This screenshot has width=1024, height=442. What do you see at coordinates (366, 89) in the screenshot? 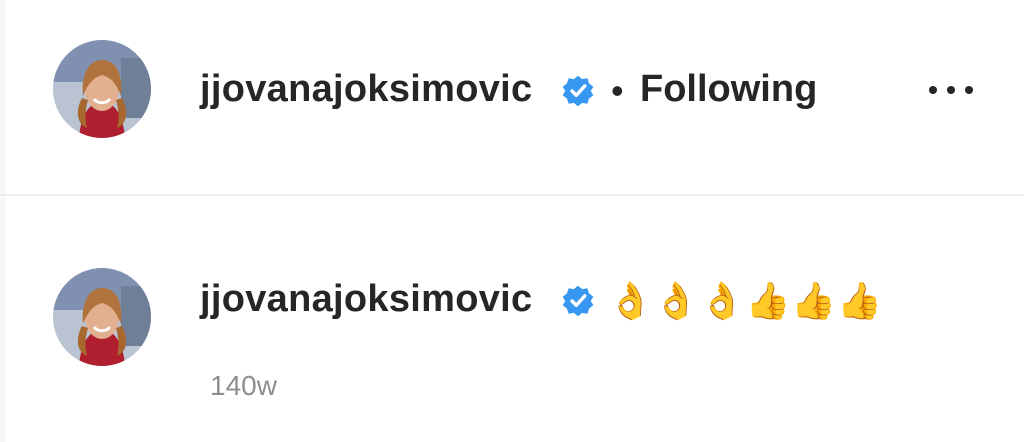
I see `header-username: jjovanajoksimovic` at bounding box center [366, 89].